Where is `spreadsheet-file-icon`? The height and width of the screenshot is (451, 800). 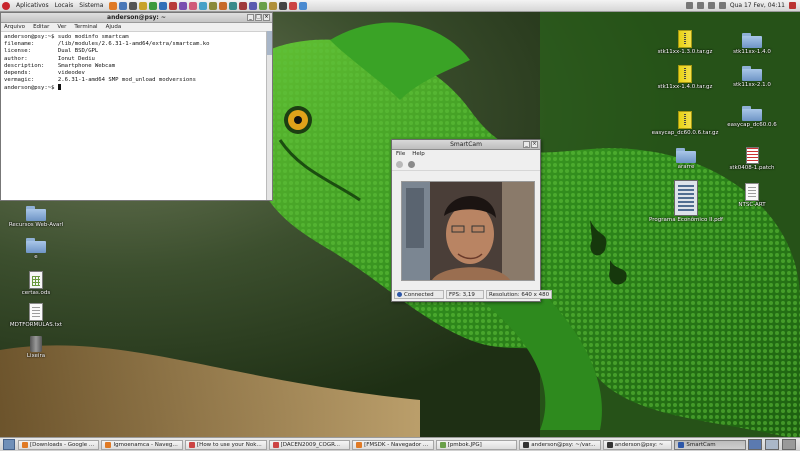 spreadsheet-file-icon is located at coordinates (36, 280).